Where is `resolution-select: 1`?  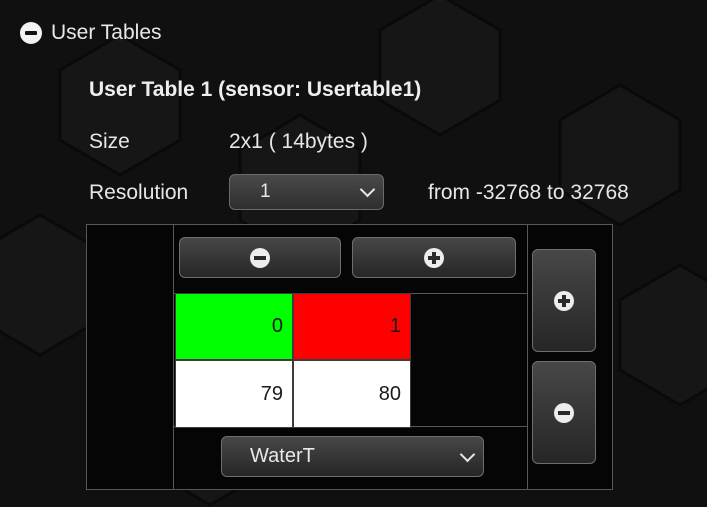
resolution-select: 1 is located at coordinates (306, 192).